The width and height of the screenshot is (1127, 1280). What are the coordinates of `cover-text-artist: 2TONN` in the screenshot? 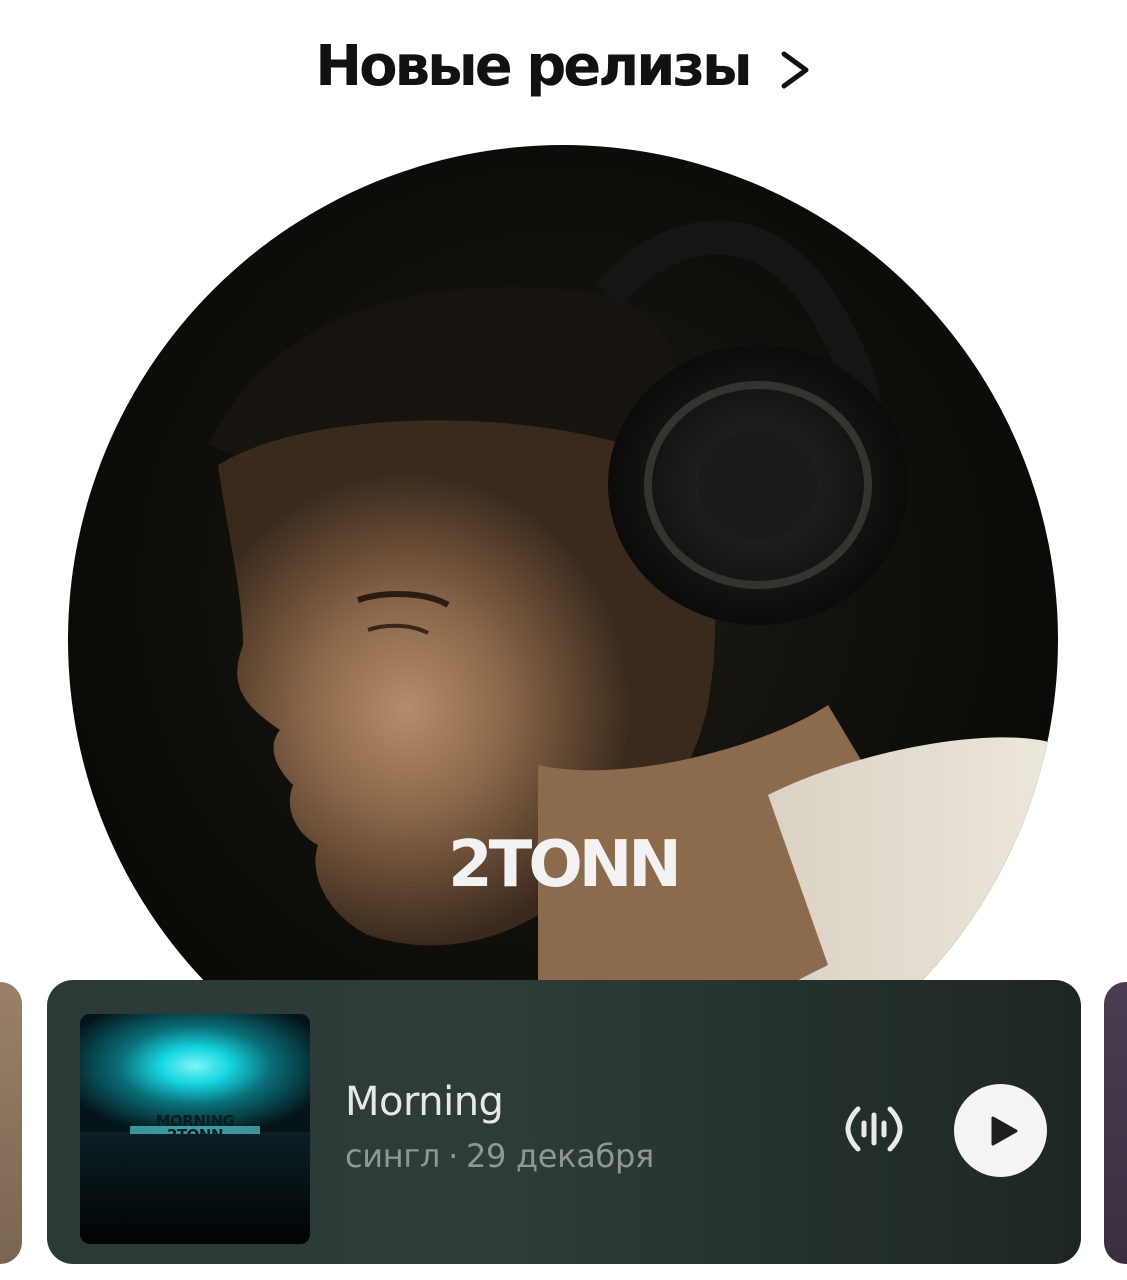 It's located at (195, 1135).